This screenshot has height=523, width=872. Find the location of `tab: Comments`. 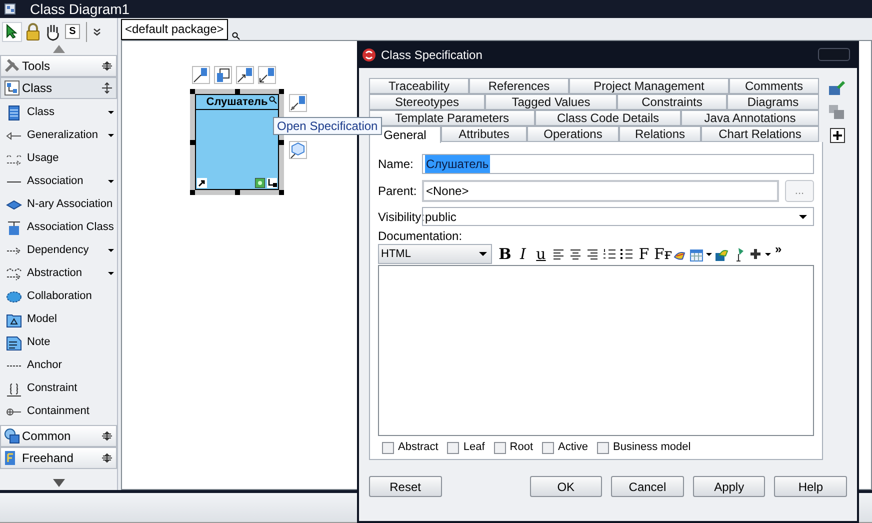

tab: Comments is located at coordinates (774, 86).